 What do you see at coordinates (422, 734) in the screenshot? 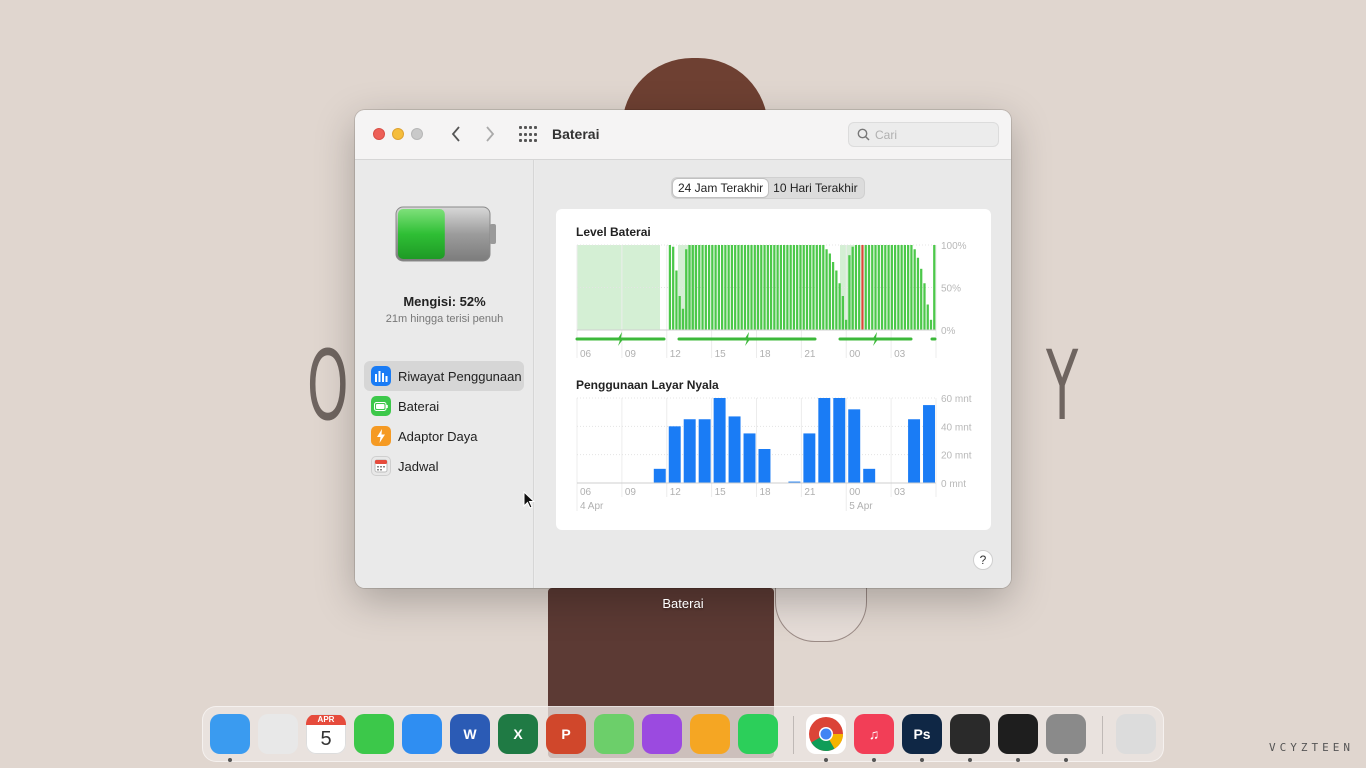
I see `dock-app-mail-icon` at bounding box center [422, 734].